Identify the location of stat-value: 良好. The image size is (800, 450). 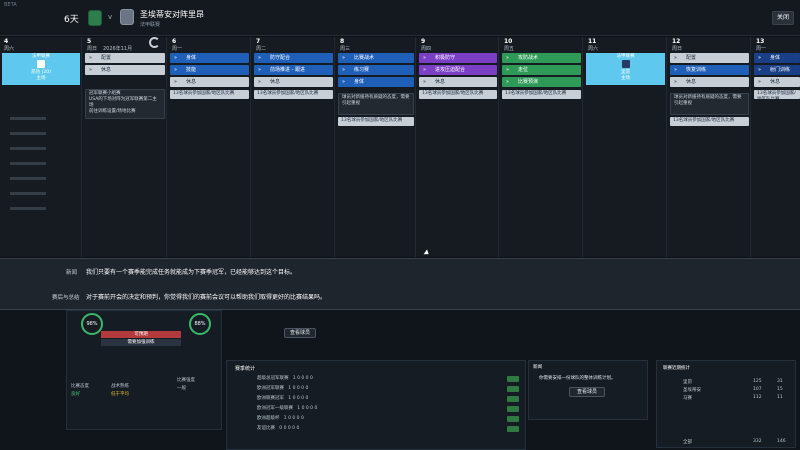
(75, 394).